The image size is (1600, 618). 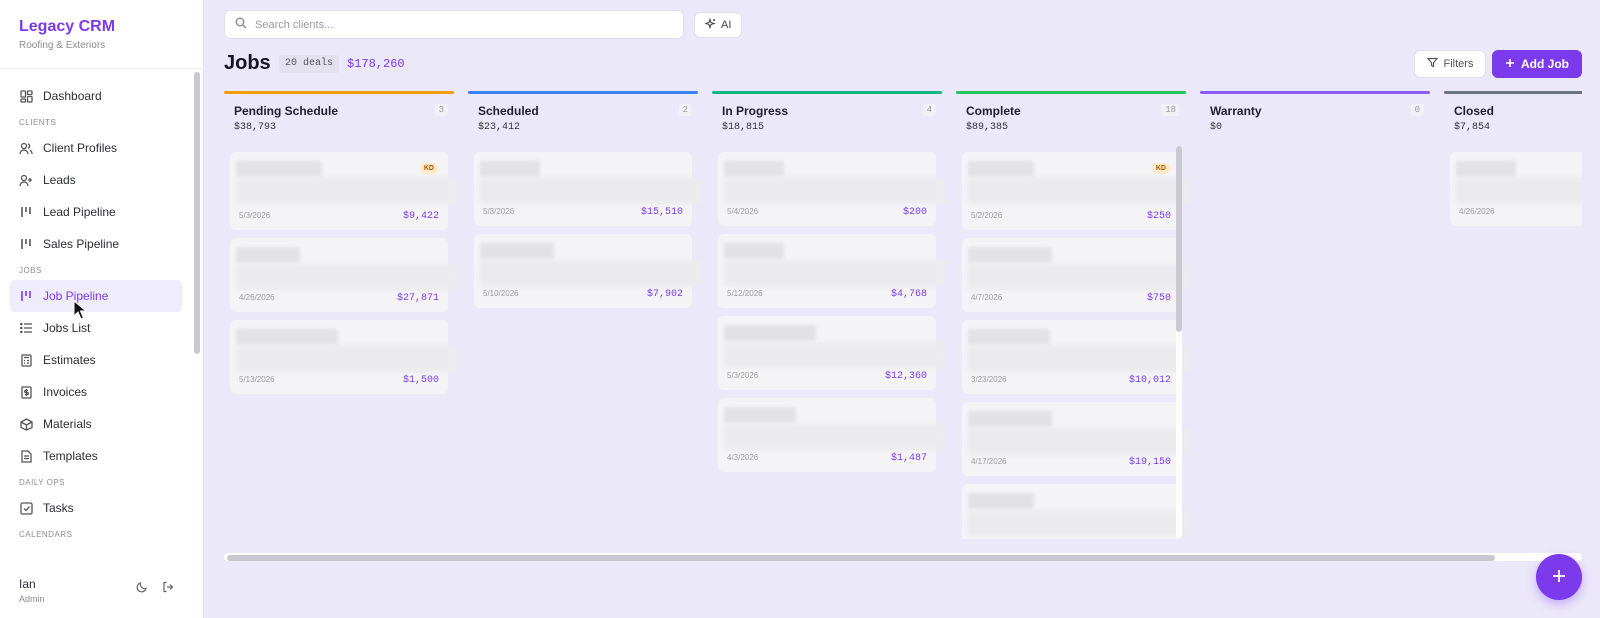 What do you see at coordinates (1149, 380) in the screenshot?
I see `job-amount: $10,012` at bounding box center [1149, 380].